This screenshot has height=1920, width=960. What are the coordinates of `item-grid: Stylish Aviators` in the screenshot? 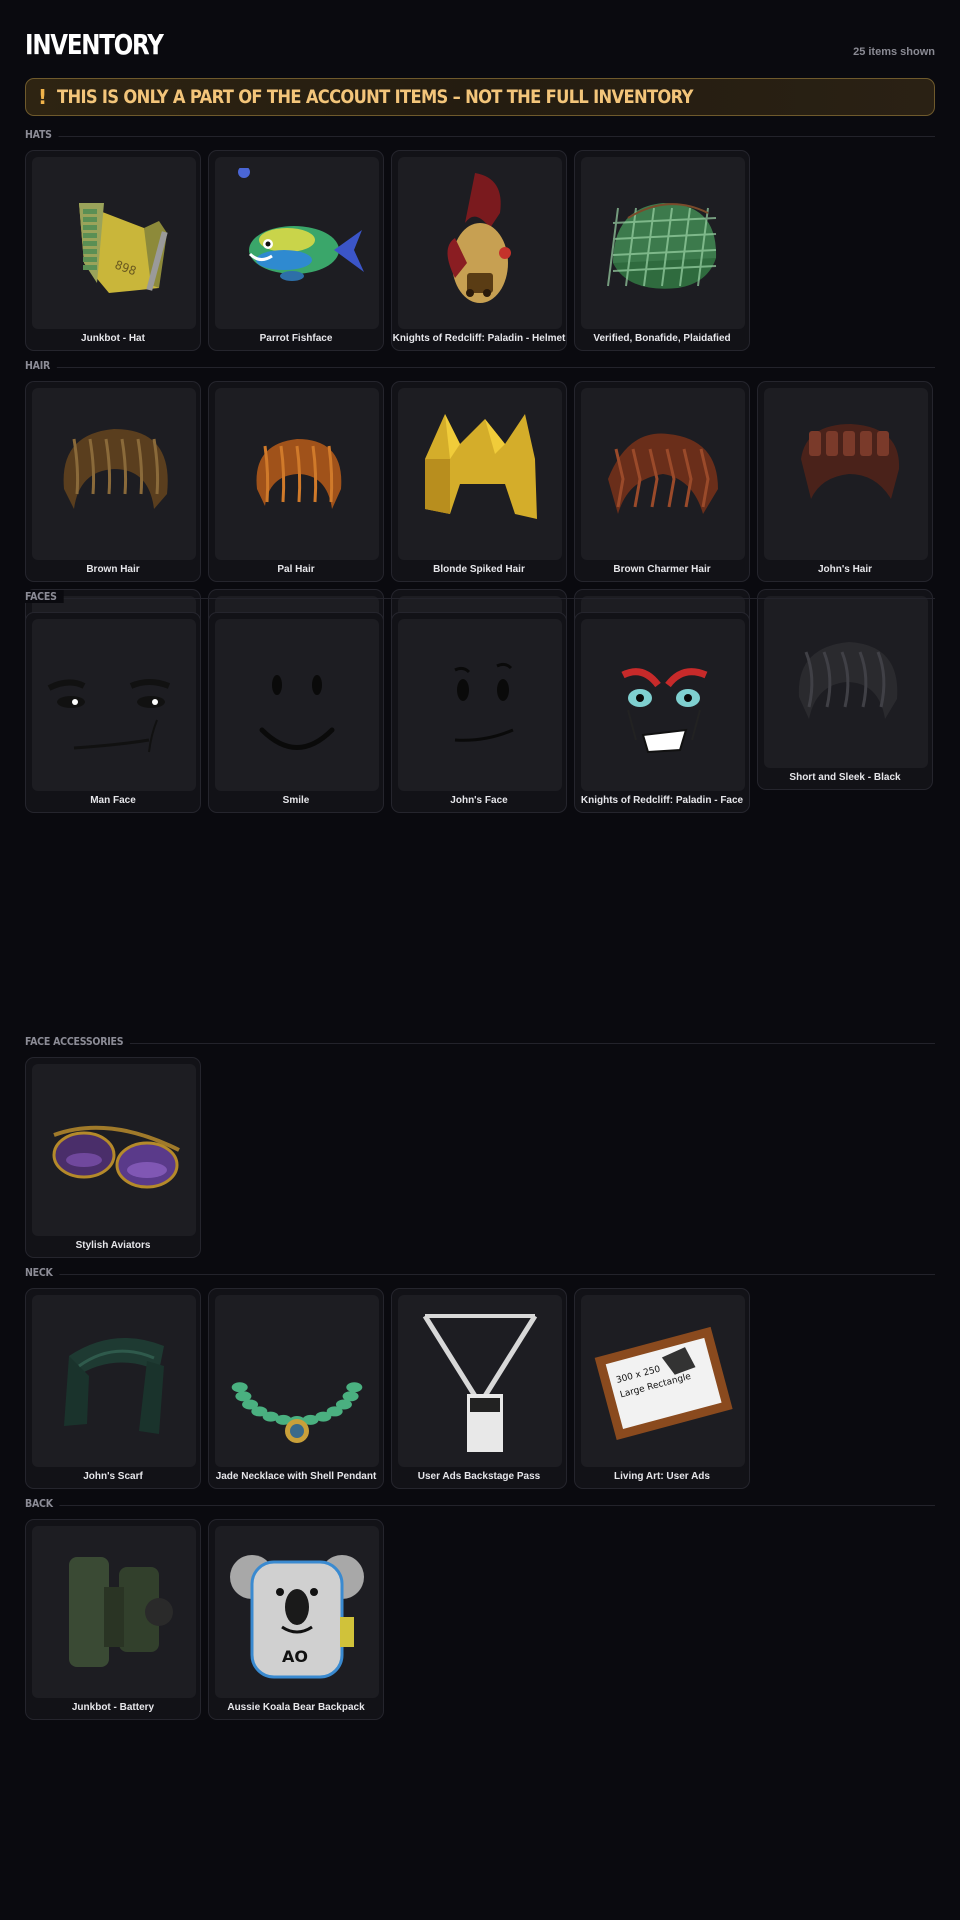 It's located at (480, 1157).